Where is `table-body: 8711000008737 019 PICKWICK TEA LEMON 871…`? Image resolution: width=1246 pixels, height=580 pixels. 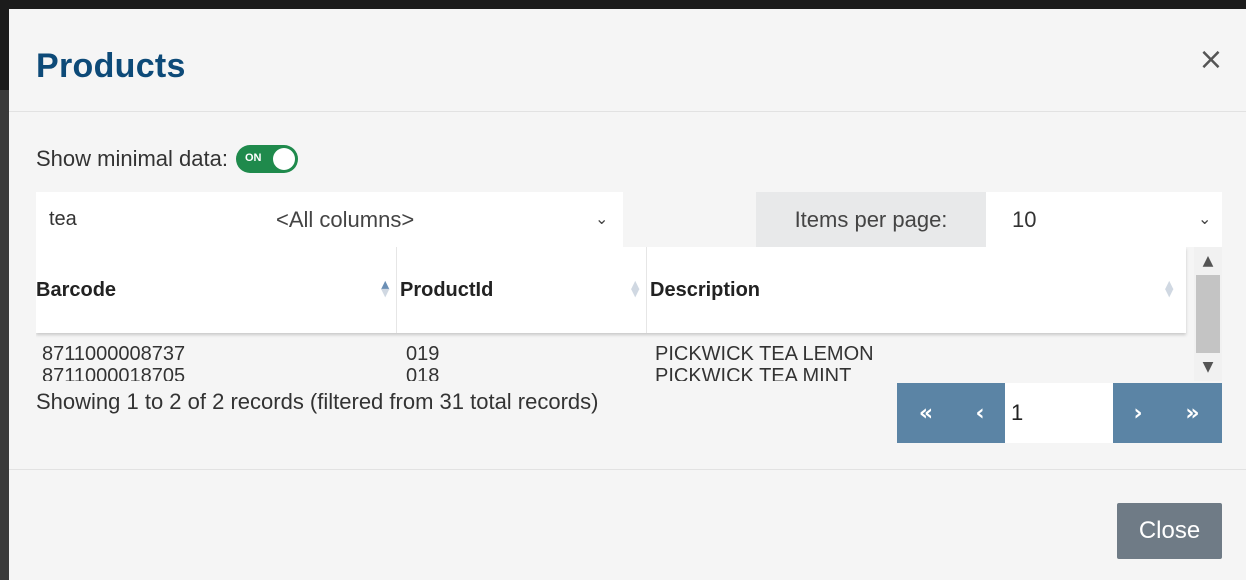
table-body: 8711000008737 019 PICKWICK TEA LEMON 871… is located at coordinates (611, 362).